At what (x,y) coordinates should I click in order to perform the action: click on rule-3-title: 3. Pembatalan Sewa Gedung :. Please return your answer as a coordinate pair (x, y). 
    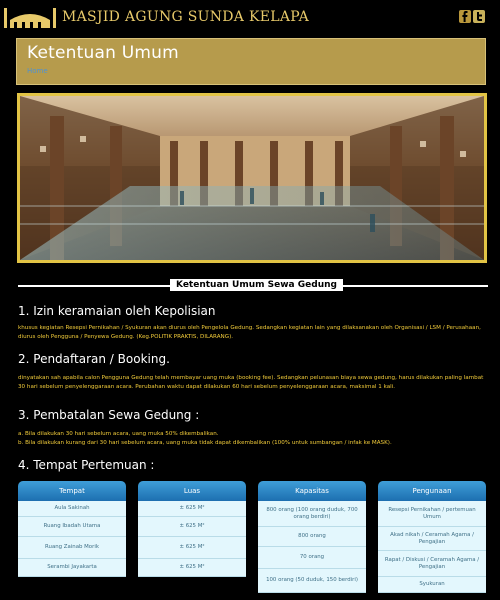
    Looking at the image, I should click on (109, 415).